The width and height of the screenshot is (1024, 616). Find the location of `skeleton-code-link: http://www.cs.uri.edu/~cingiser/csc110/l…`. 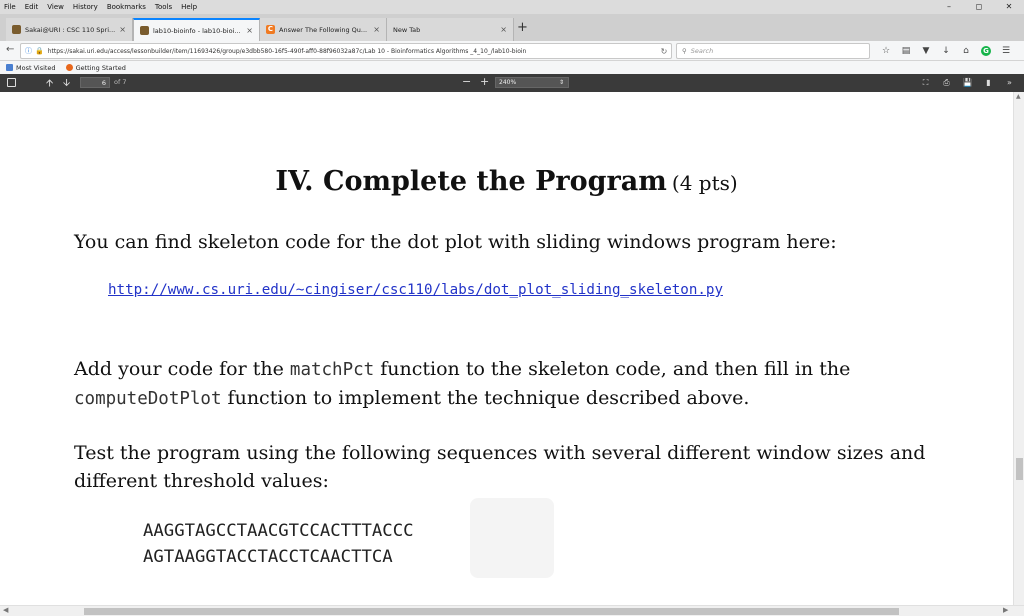

skeleton-code-link: http://www.cs.uri.edu/~cingiser/csc110/l… is located at coordinates (415, 290).